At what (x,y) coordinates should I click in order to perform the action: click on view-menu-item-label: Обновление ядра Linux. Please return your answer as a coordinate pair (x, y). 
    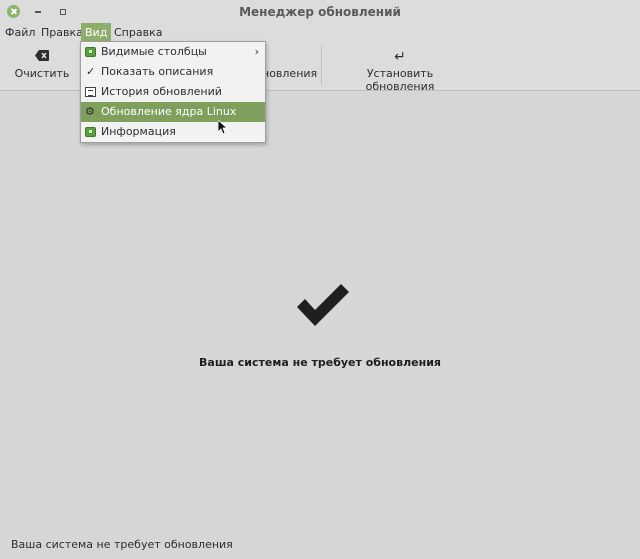
    Looking at the image, I should click on (169, 111).